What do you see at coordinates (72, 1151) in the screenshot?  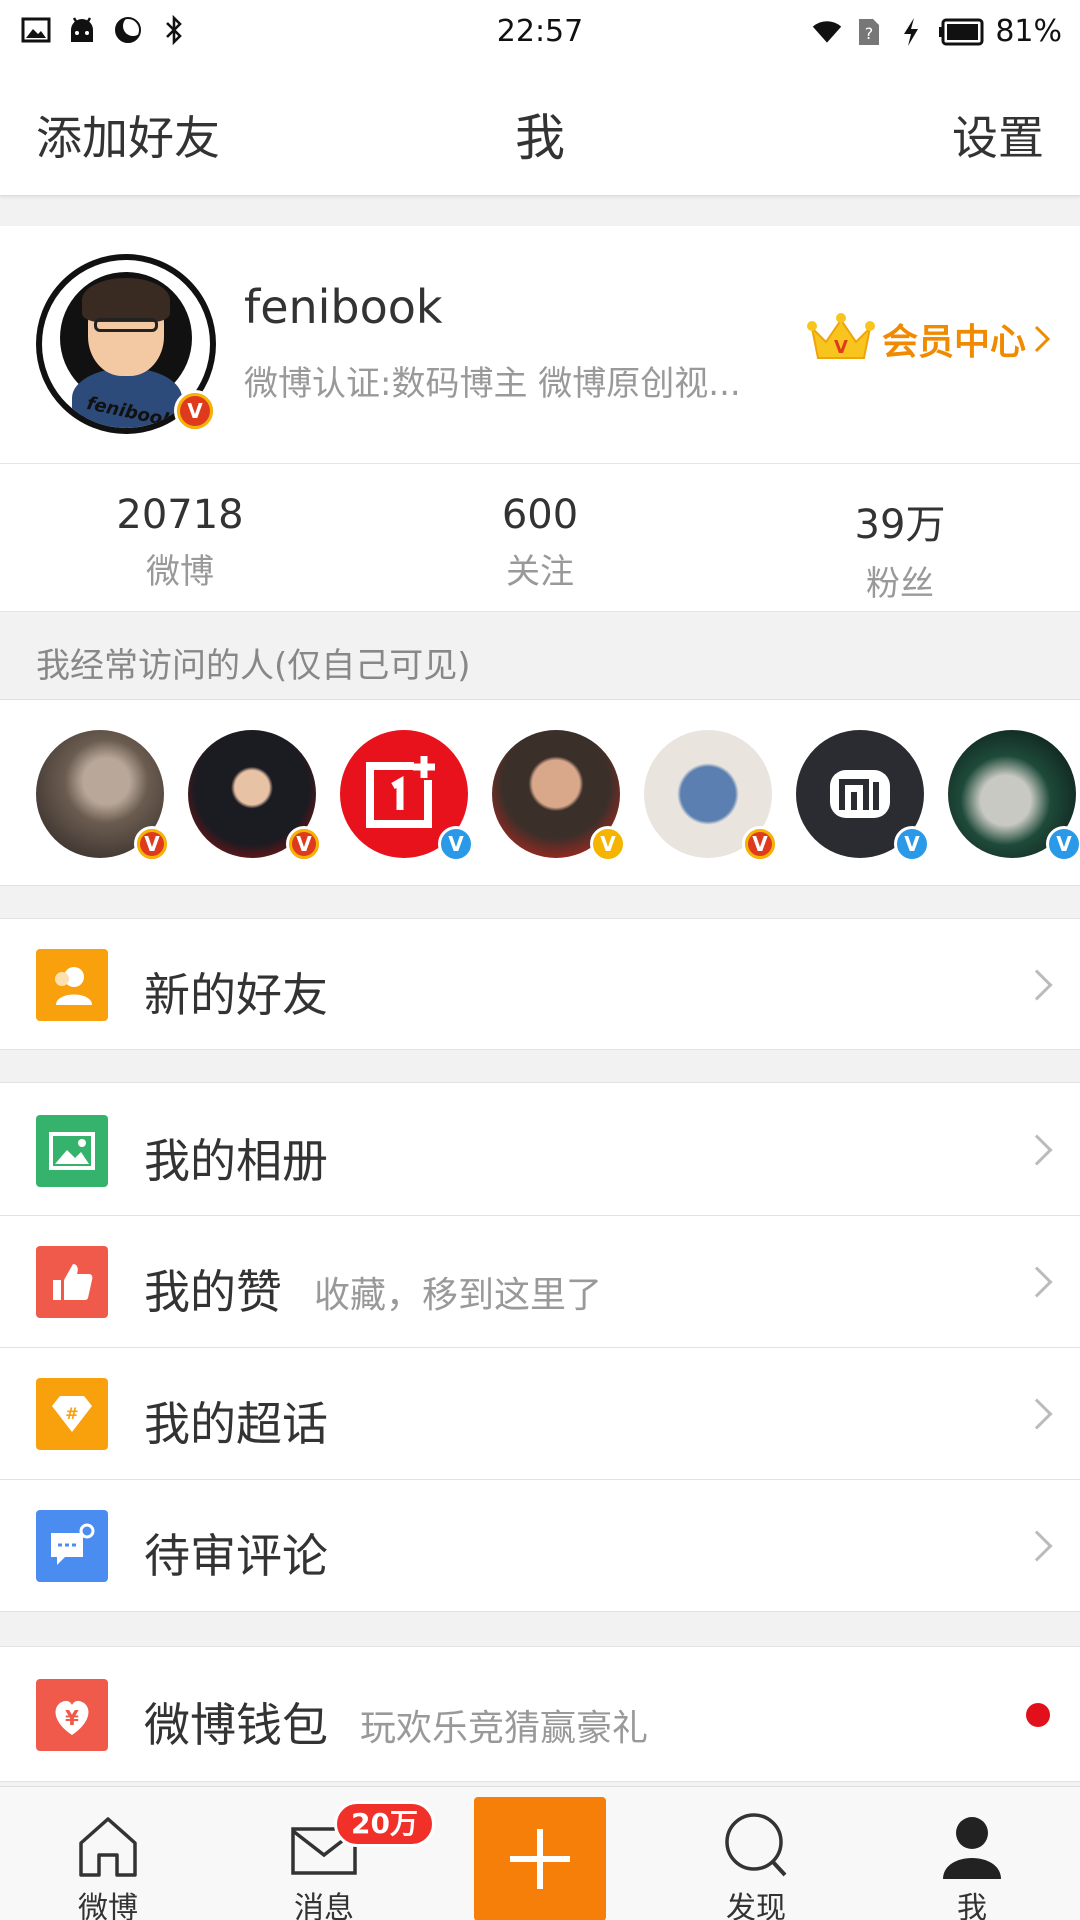 I see `photo-icon` at bounding box center [72, 1151].